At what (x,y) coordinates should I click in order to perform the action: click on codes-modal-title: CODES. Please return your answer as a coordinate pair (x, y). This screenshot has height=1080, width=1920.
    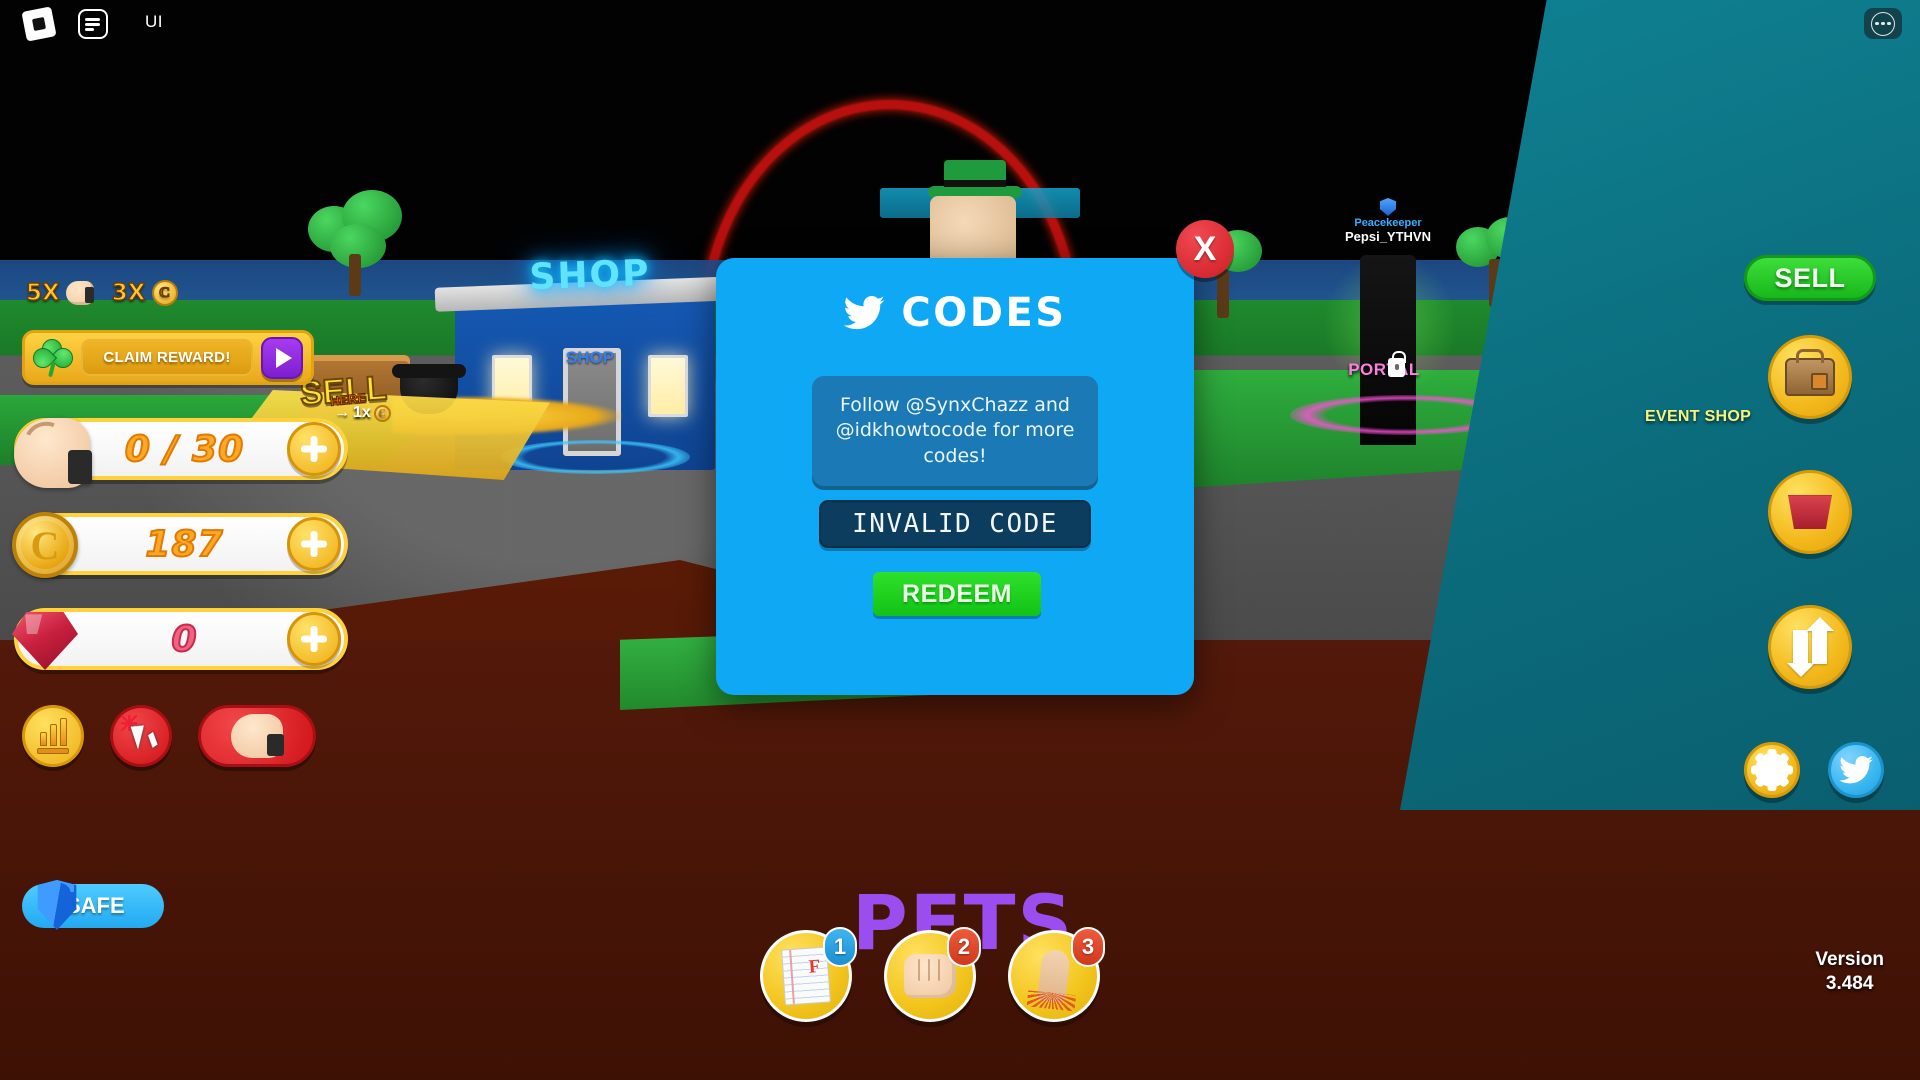
    Looking at the image, I should click on (984, 313).